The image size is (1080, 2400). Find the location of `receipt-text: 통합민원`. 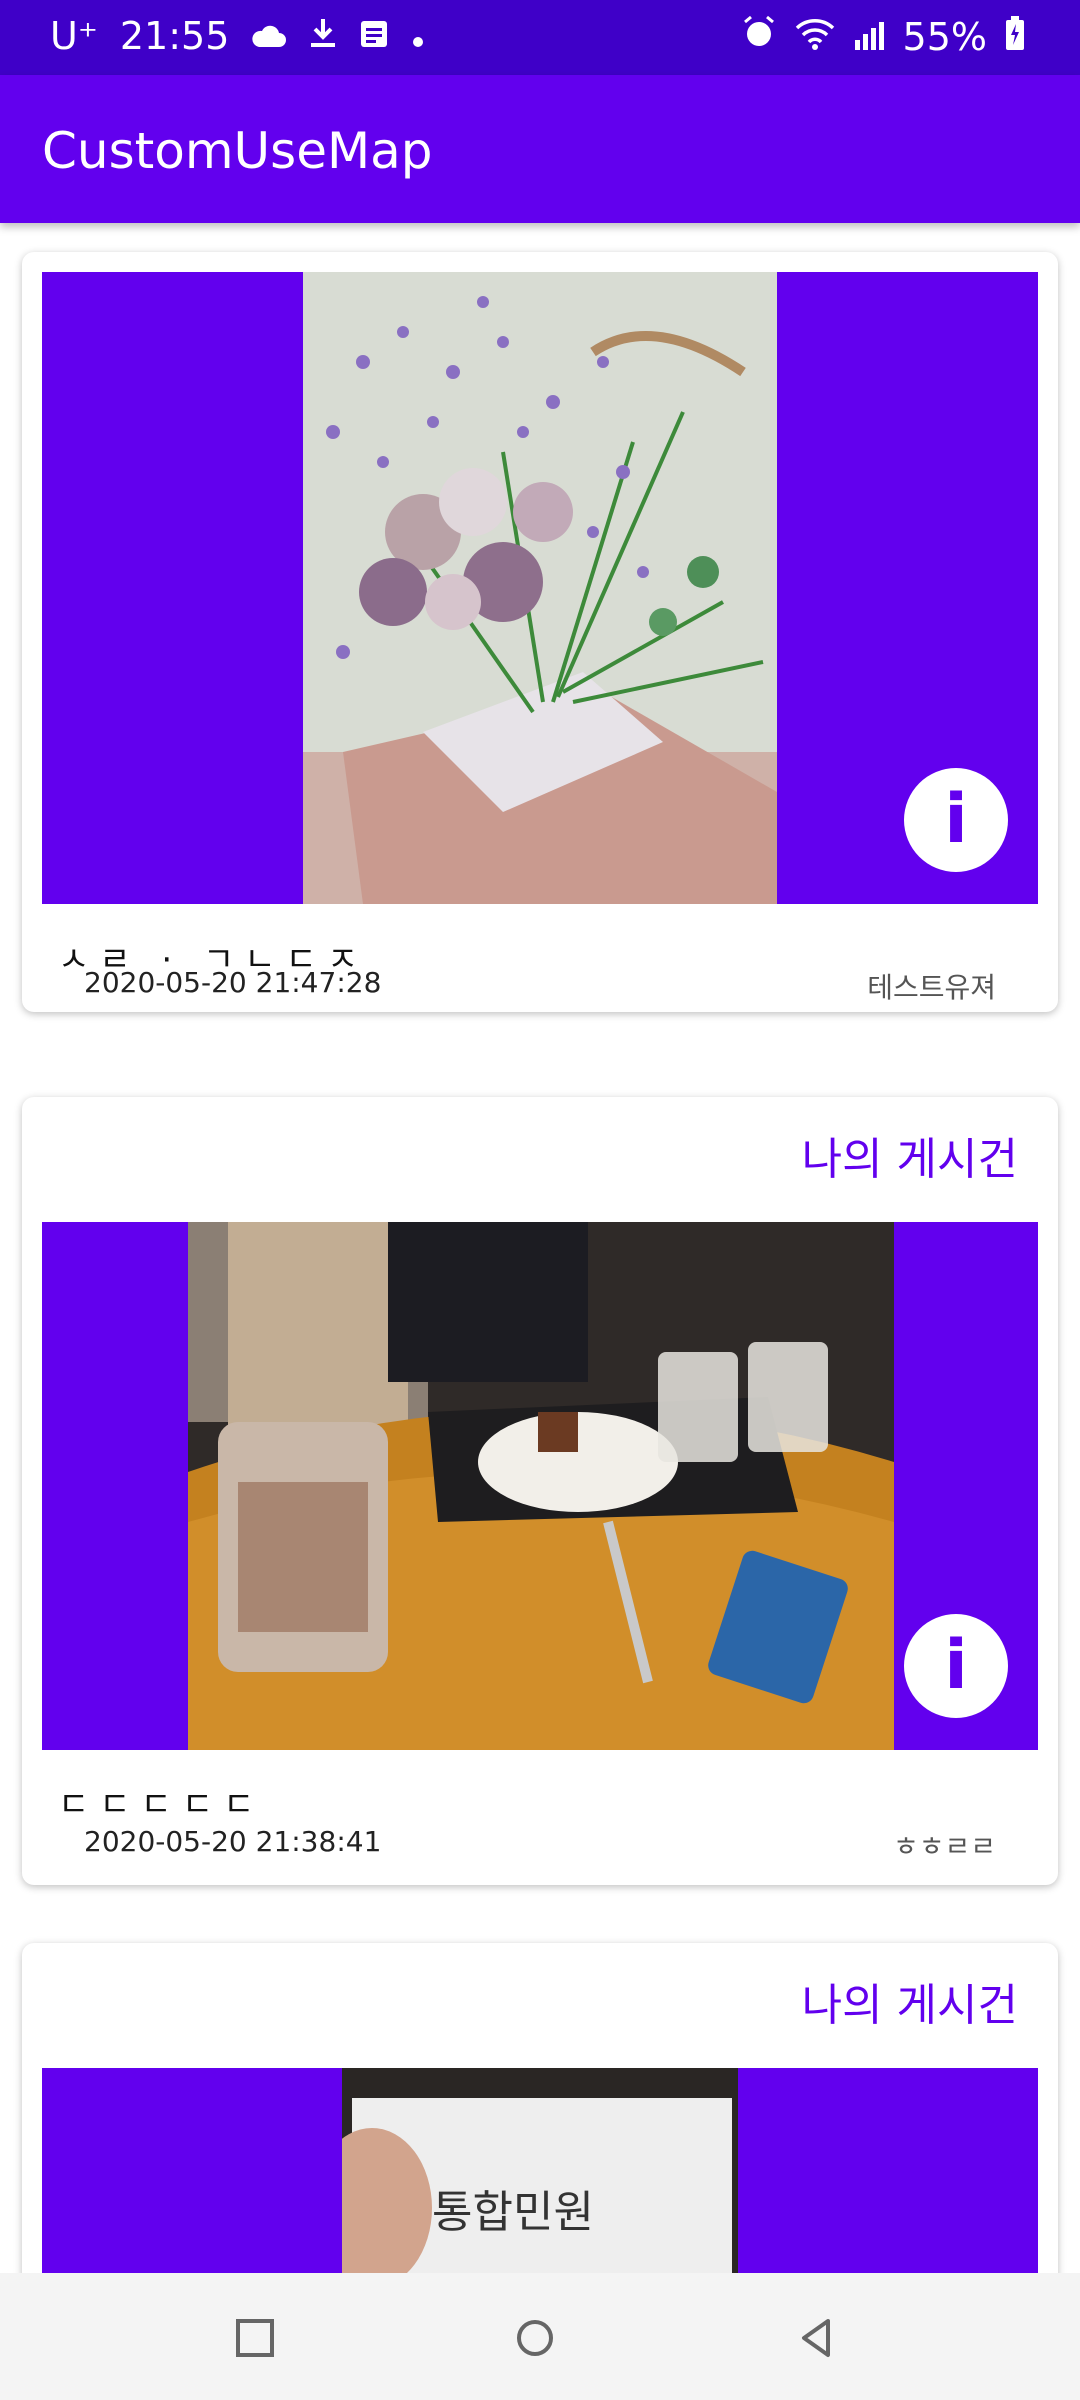

receipt-text: 통합민원 is located at coordinates (513, 2212).